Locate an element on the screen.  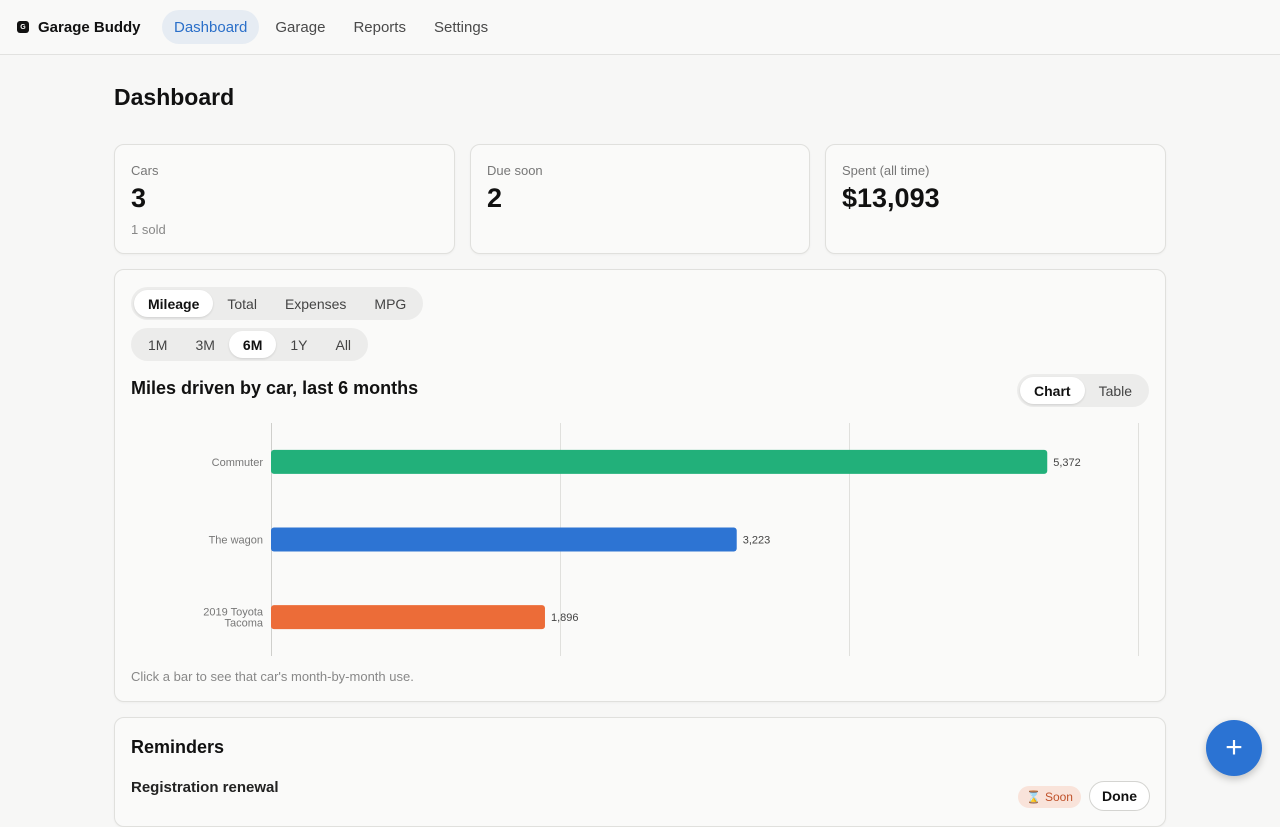
y-tick-label: Commuter is located at coordinates (238, 463).